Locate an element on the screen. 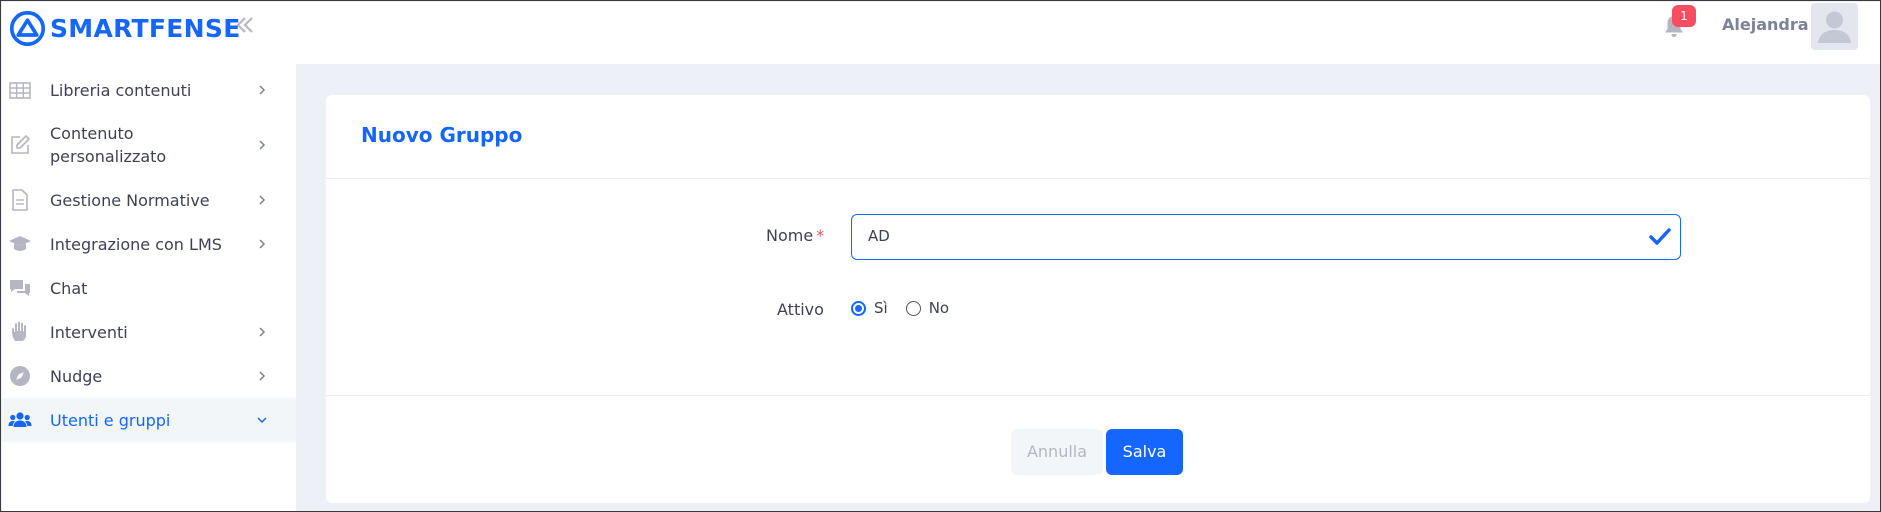 The height and width of the screenshot is (512, 1881). collapse-sidebar-icon is located at coordinates (245, 25).